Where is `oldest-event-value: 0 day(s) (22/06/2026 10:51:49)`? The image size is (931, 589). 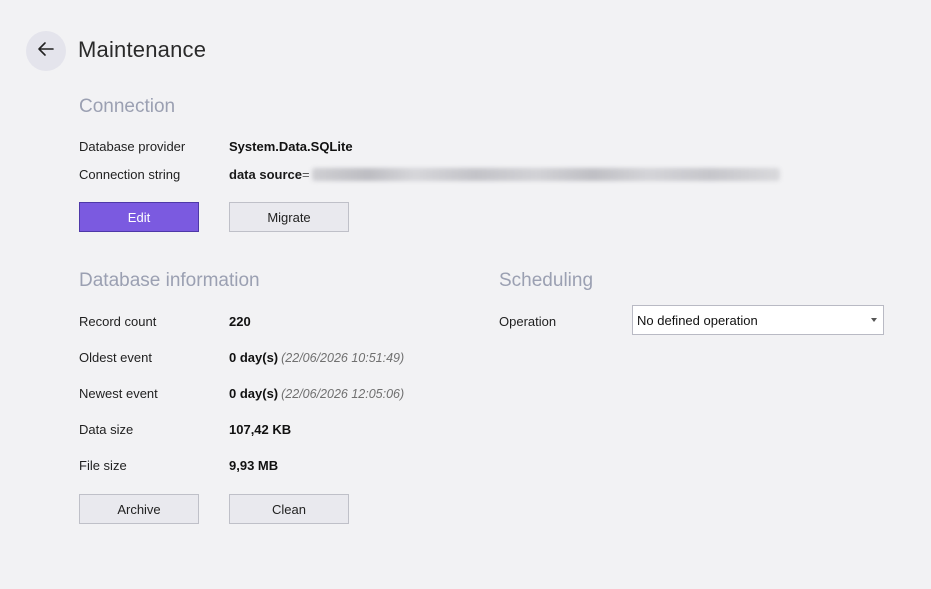
oldest-event-value: 0 day(s) (22/06/2026 10:51:49) is located at coordinates (316, 357).